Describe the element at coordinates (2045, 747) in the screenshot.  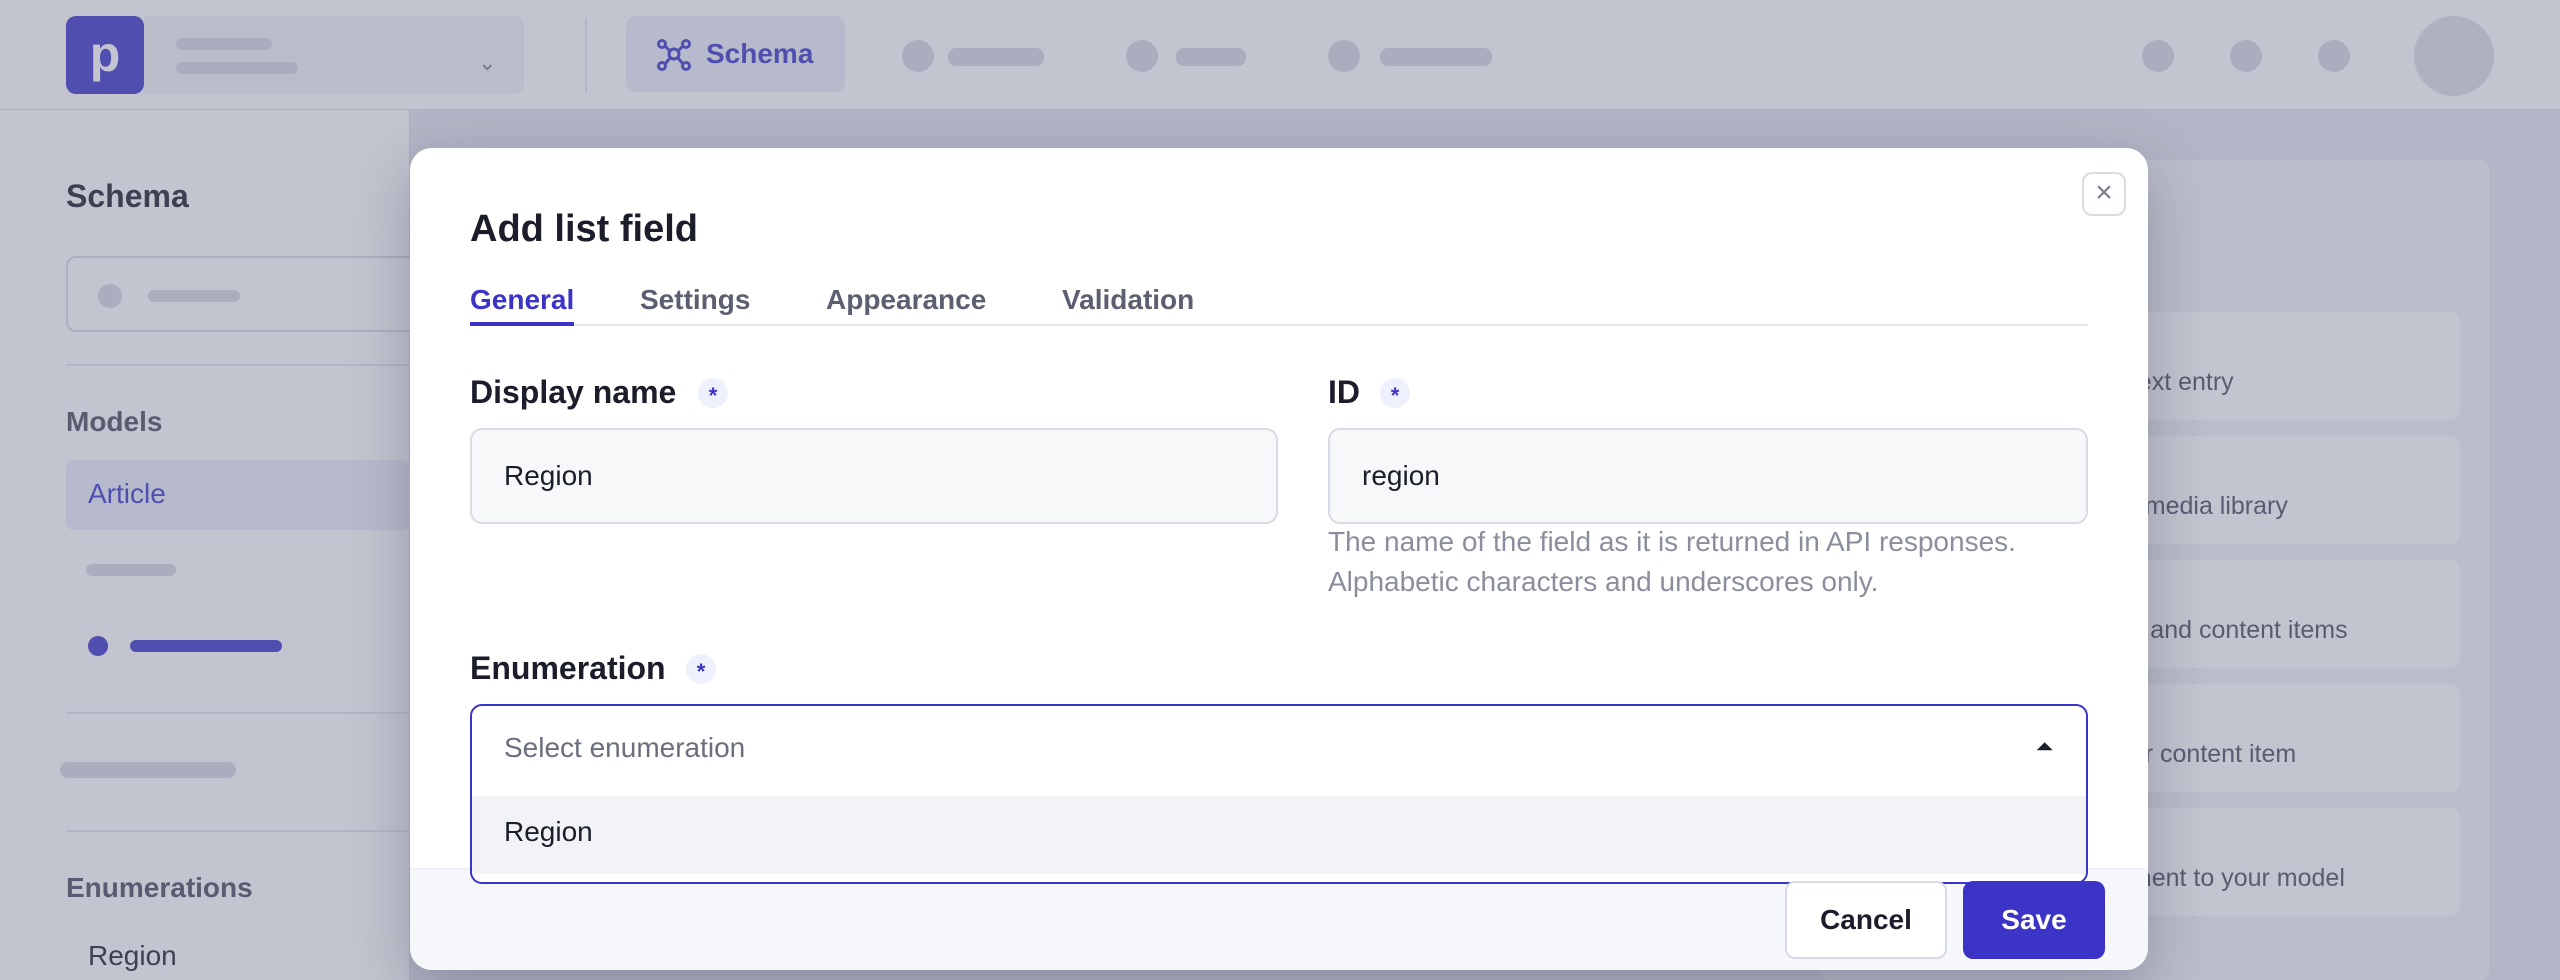
I see `chevron-up-icon: ⏶` at that location.